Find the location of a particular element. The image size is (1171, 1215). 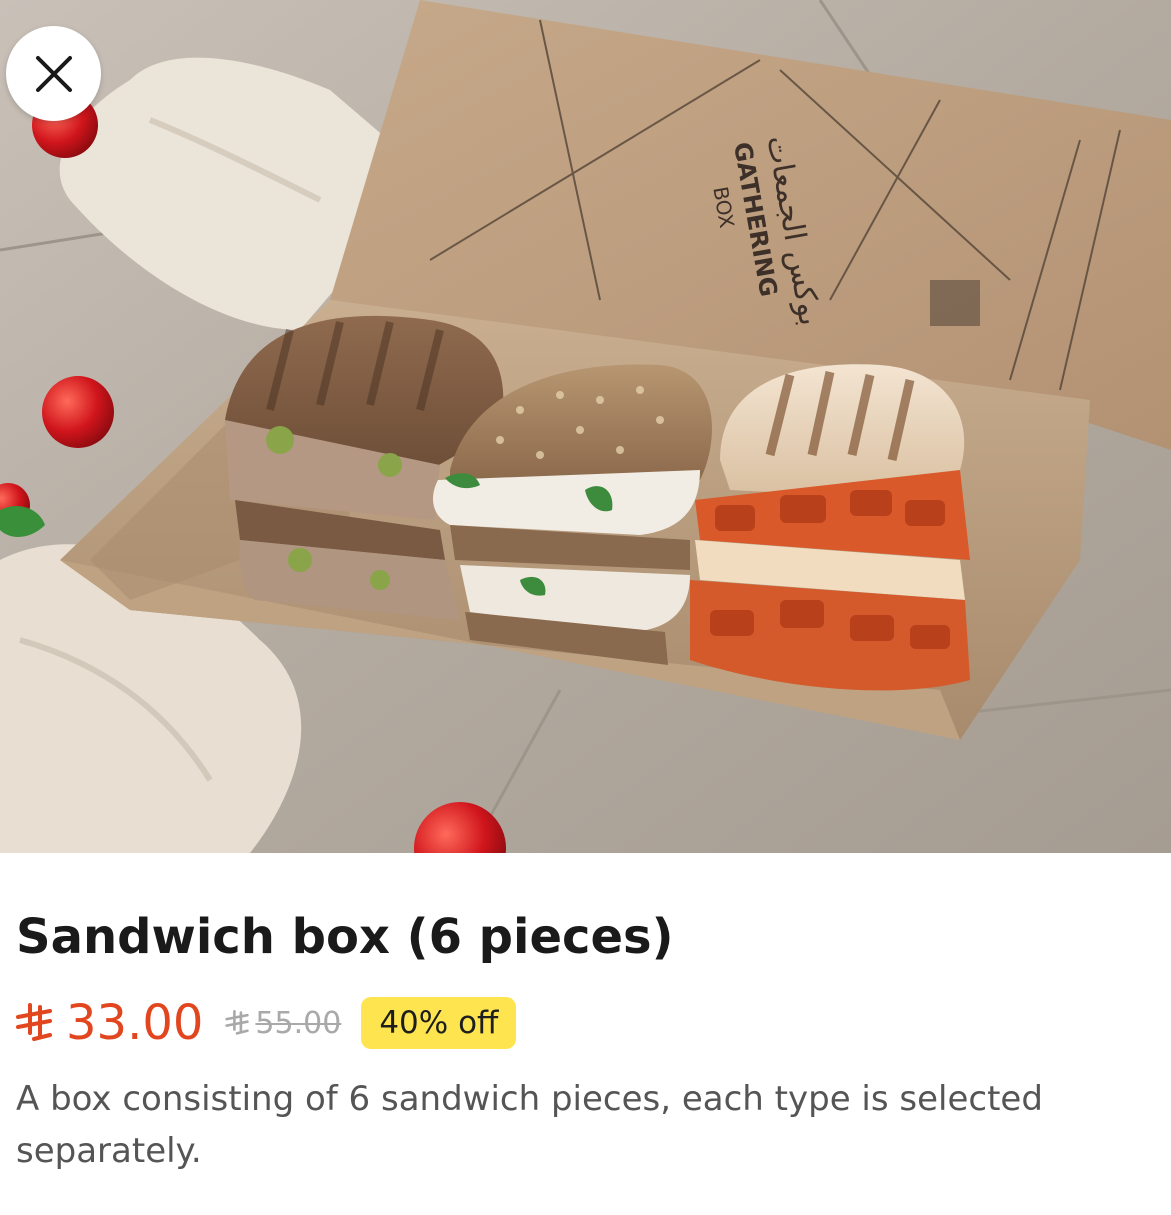

product-title: Sandwich box (6 pieces) is located at coordinates (345, 937).